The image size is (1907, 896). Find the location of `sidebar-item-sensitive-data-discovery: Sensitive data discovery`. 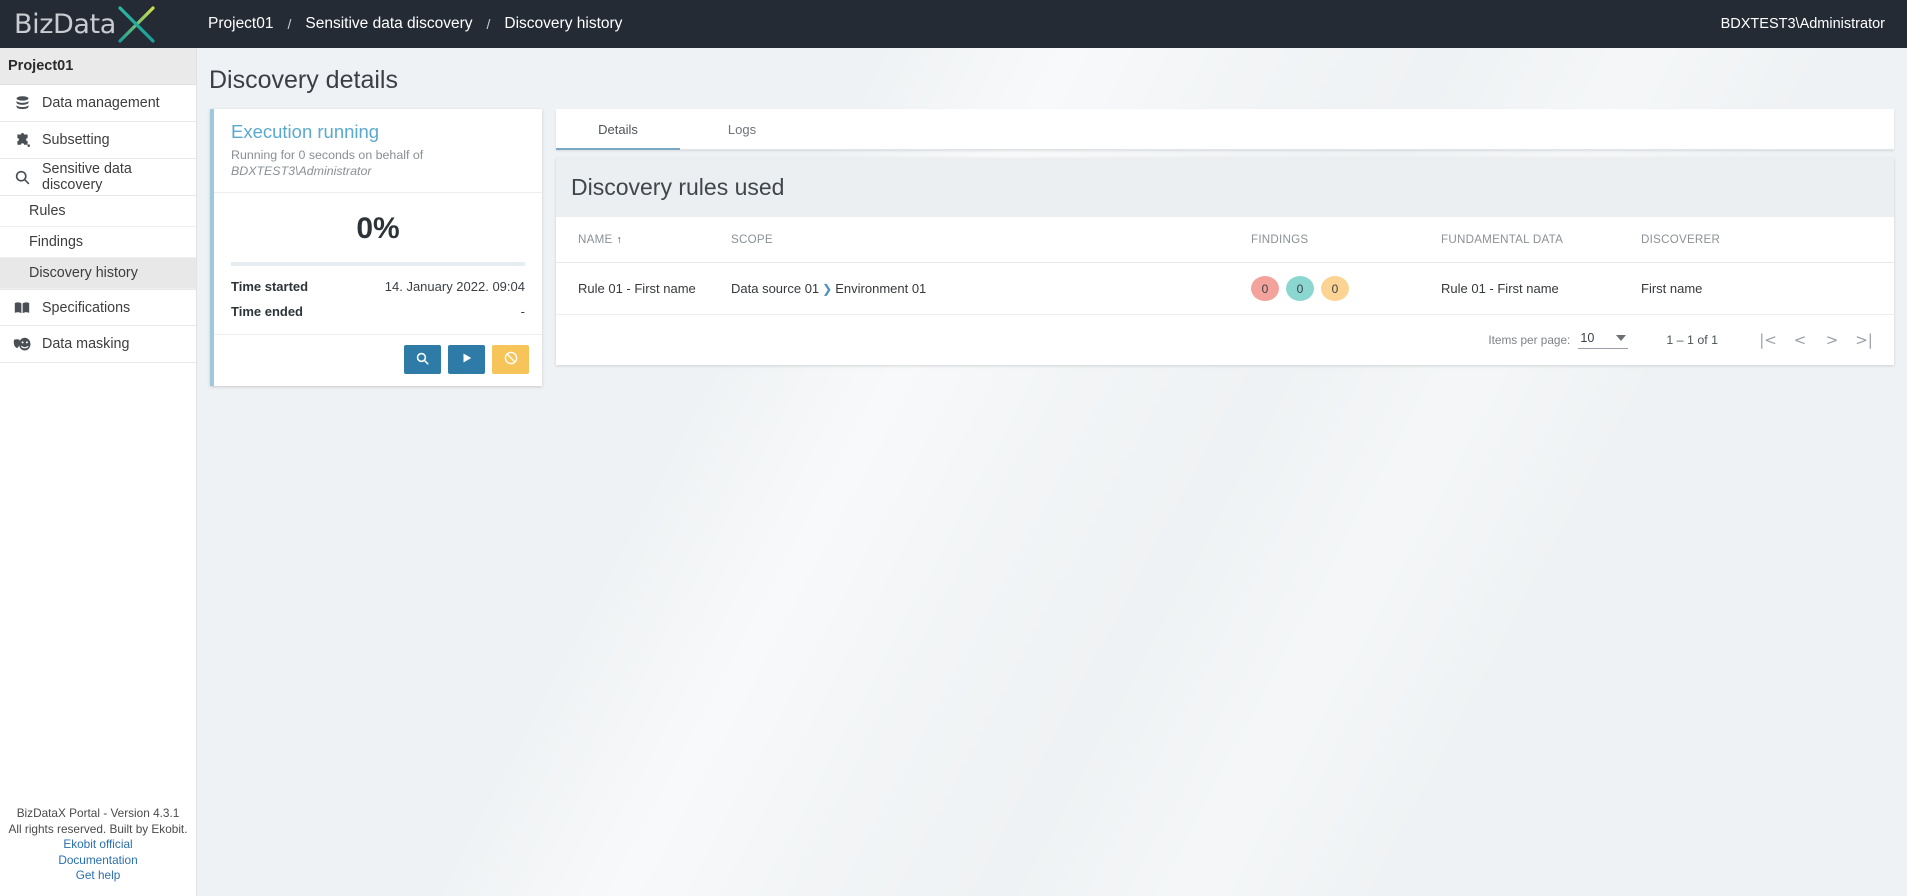

sidebar-item-sensitive-data-discovery: Sensitive data discovery is located at coordinates (98, 177).